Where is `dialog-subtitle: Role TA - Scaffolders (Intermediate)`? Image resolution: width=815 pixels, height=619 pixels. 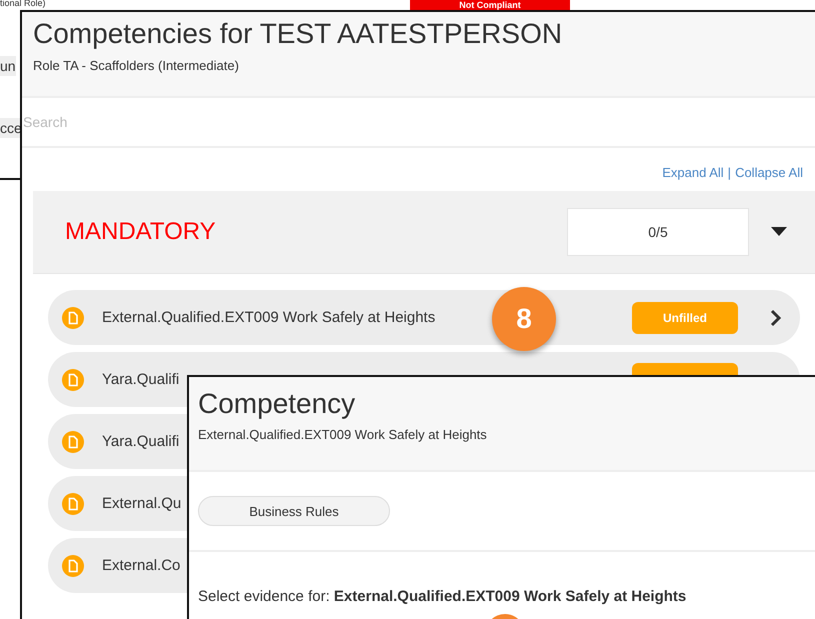
dialog-subtitle: Role TA - Scaffolders (Intermediate) is located at coordinates (136, 65).